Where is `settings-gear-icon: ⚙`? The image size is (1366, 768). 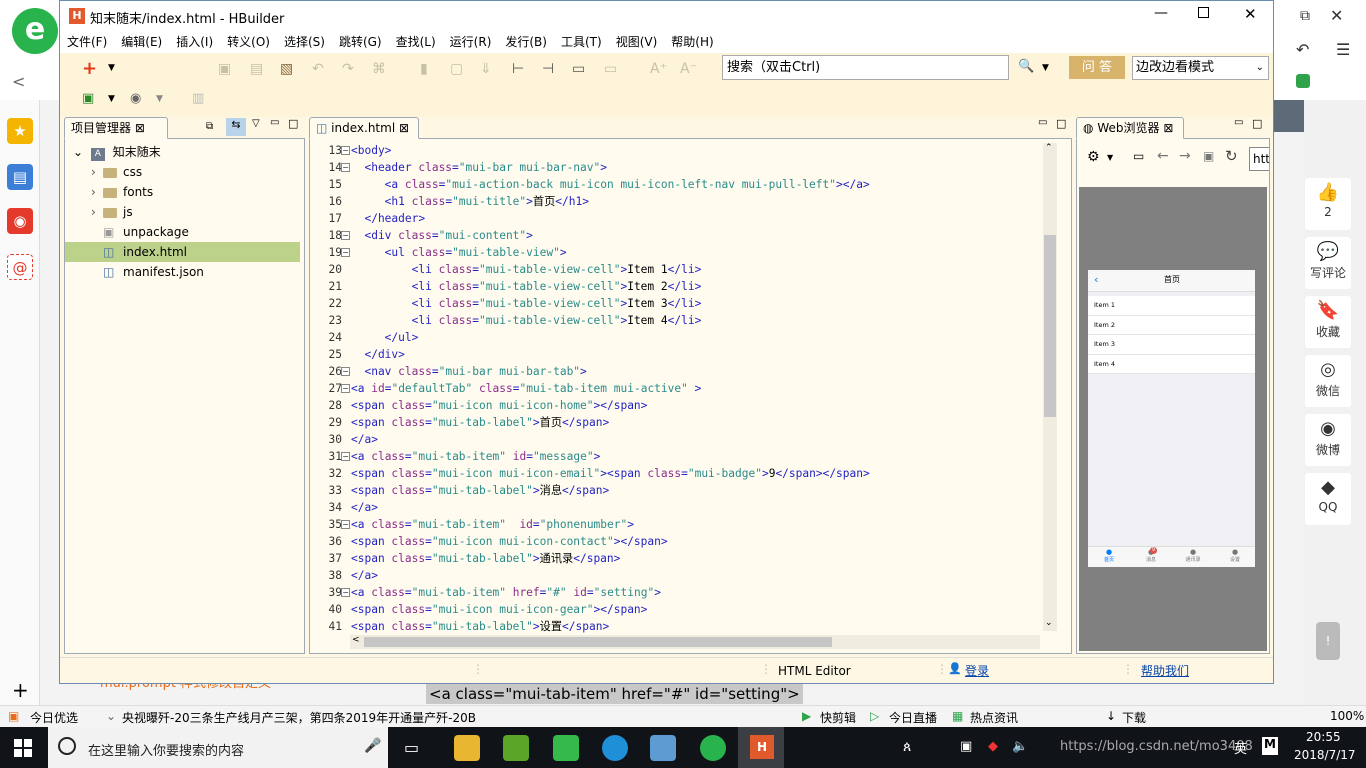
settings-gear-icon: ⚙ is located at coordinates (1093, 157).